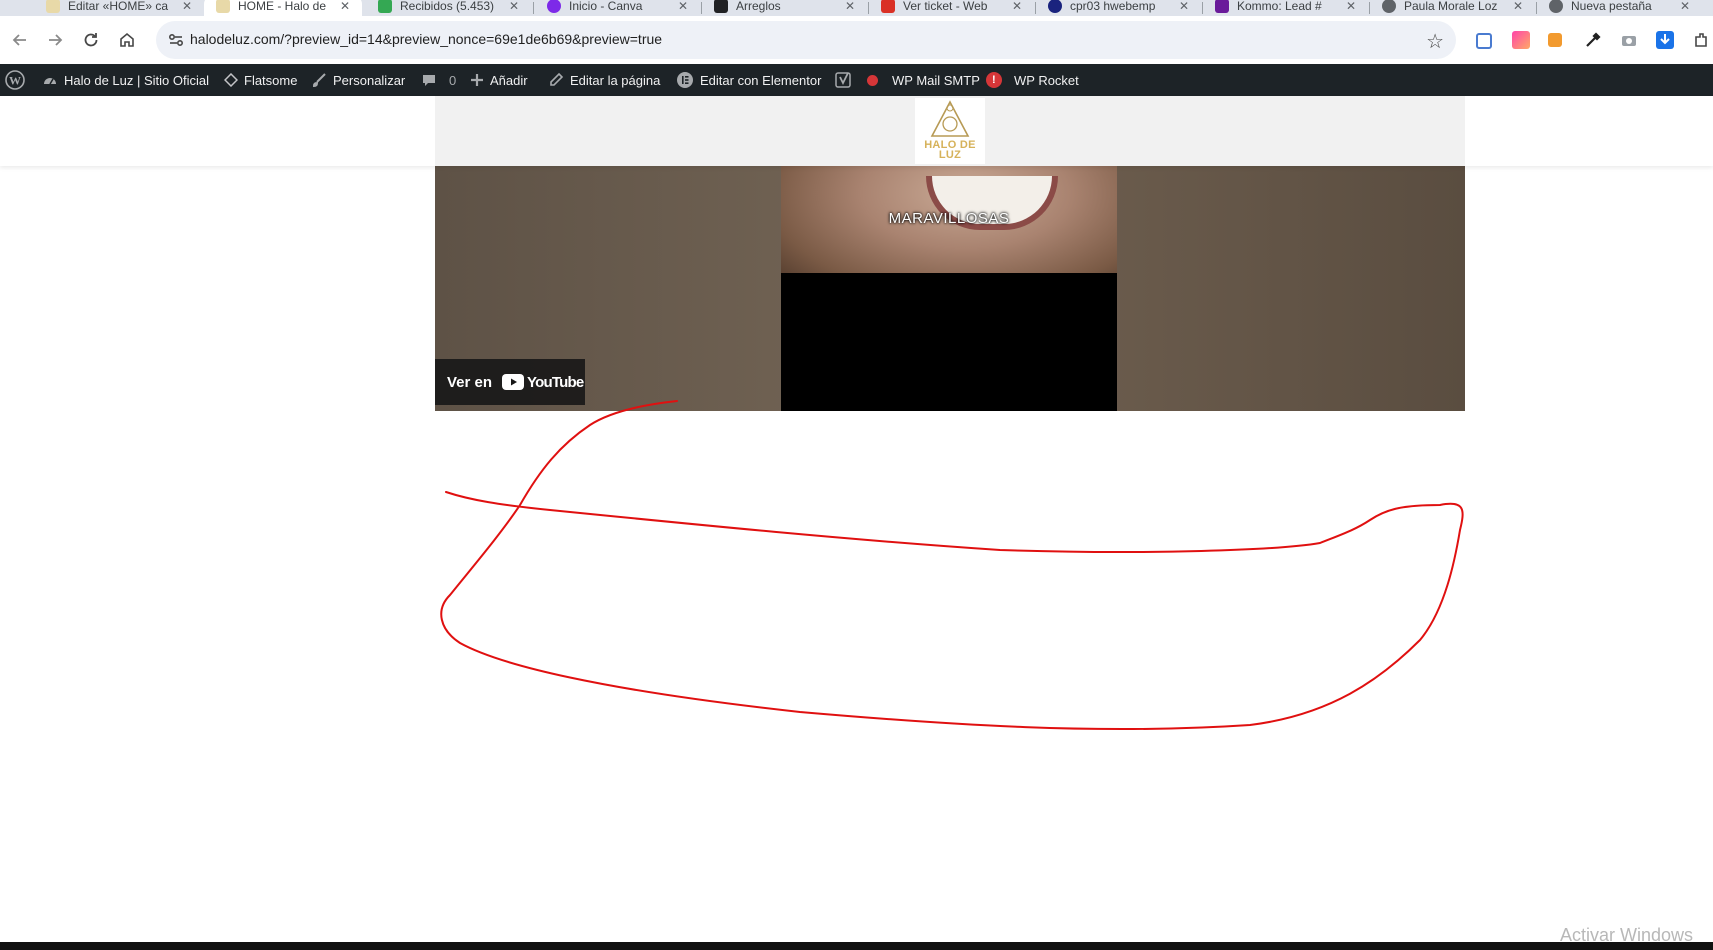 Image resolution: width=1713 pixels, height=950 pixels. What do you see at coordinates (761, 80) in the screenshot?
I see `edit-elementor-label: Editar con Elementor` at bounding box center [761, 80].